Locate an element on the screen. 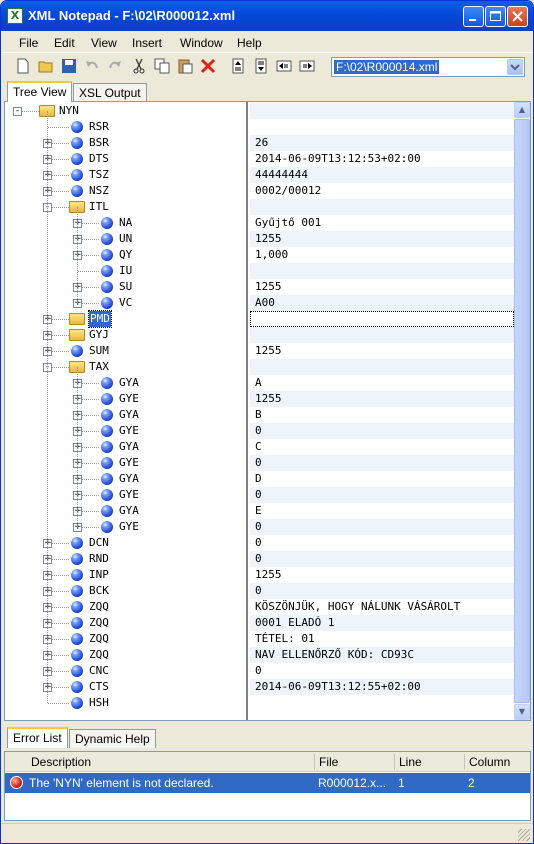 The image size is (534, 844). tree-node-rnd: + RND is located at coordinates (126, 559).